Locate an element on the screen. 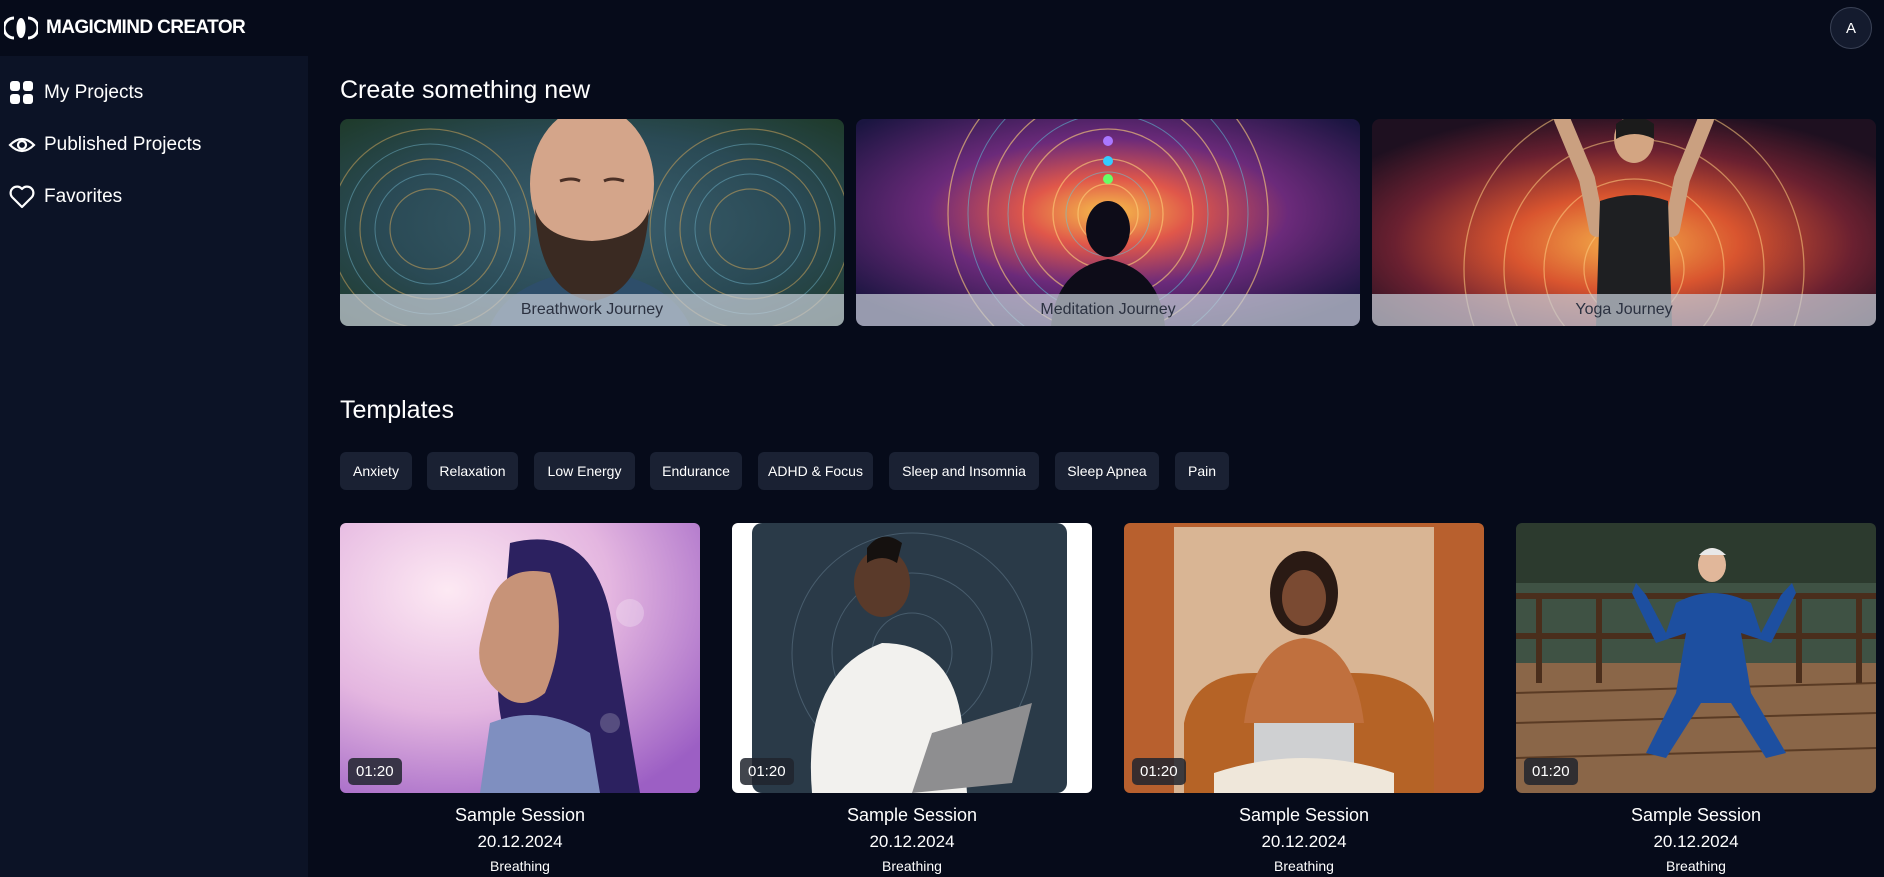 Image resolution: width=1884 pixels, height=877 pixels. user-avatar: A is located at coordinates (1851, 28).